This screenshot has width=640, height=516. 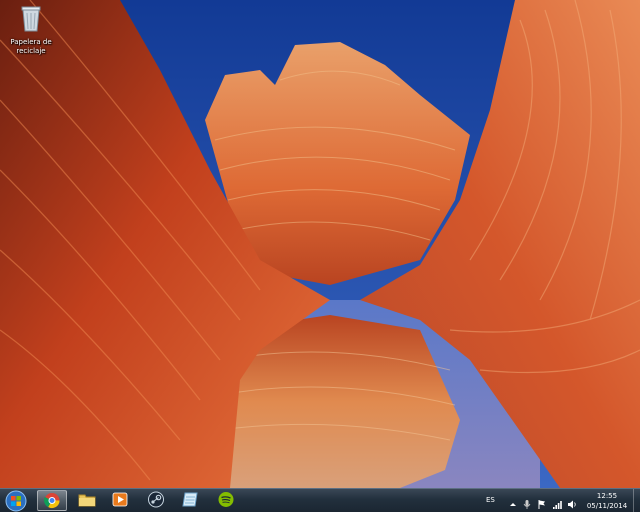 I want to click on desktop-icon-label-line1: Papelera de, so click(x=31, y=42).